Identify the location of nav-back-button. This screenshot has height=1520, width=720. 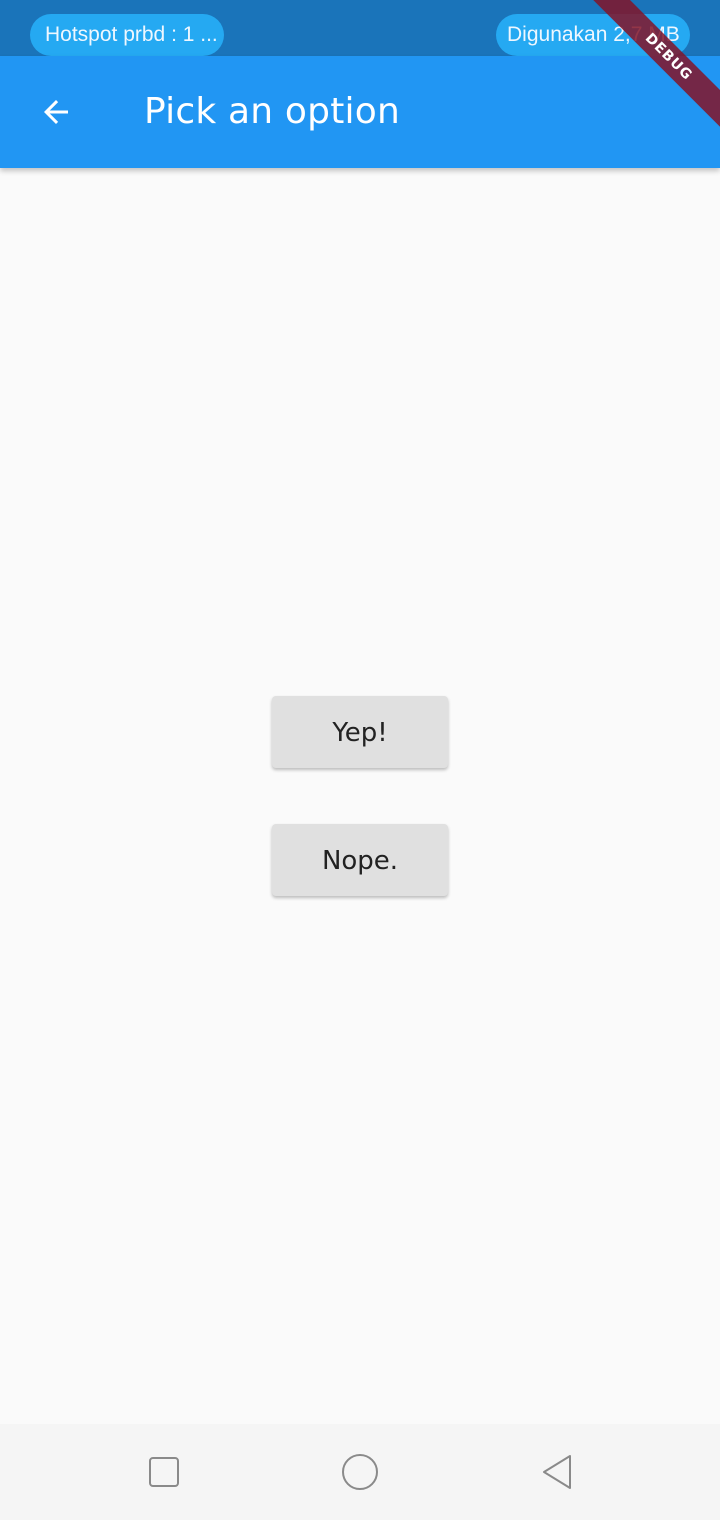
(556, 1472).